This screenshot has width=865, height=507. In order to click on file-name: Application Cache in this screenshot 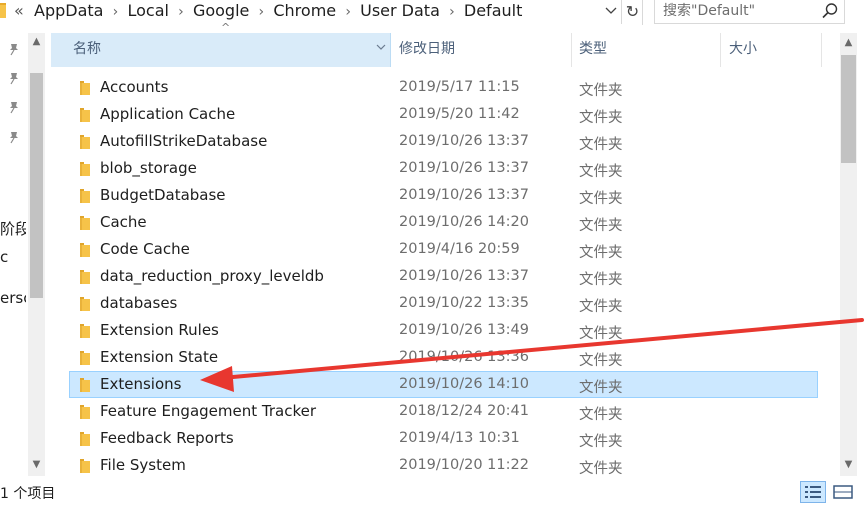, I will do `click(167, 114)`.